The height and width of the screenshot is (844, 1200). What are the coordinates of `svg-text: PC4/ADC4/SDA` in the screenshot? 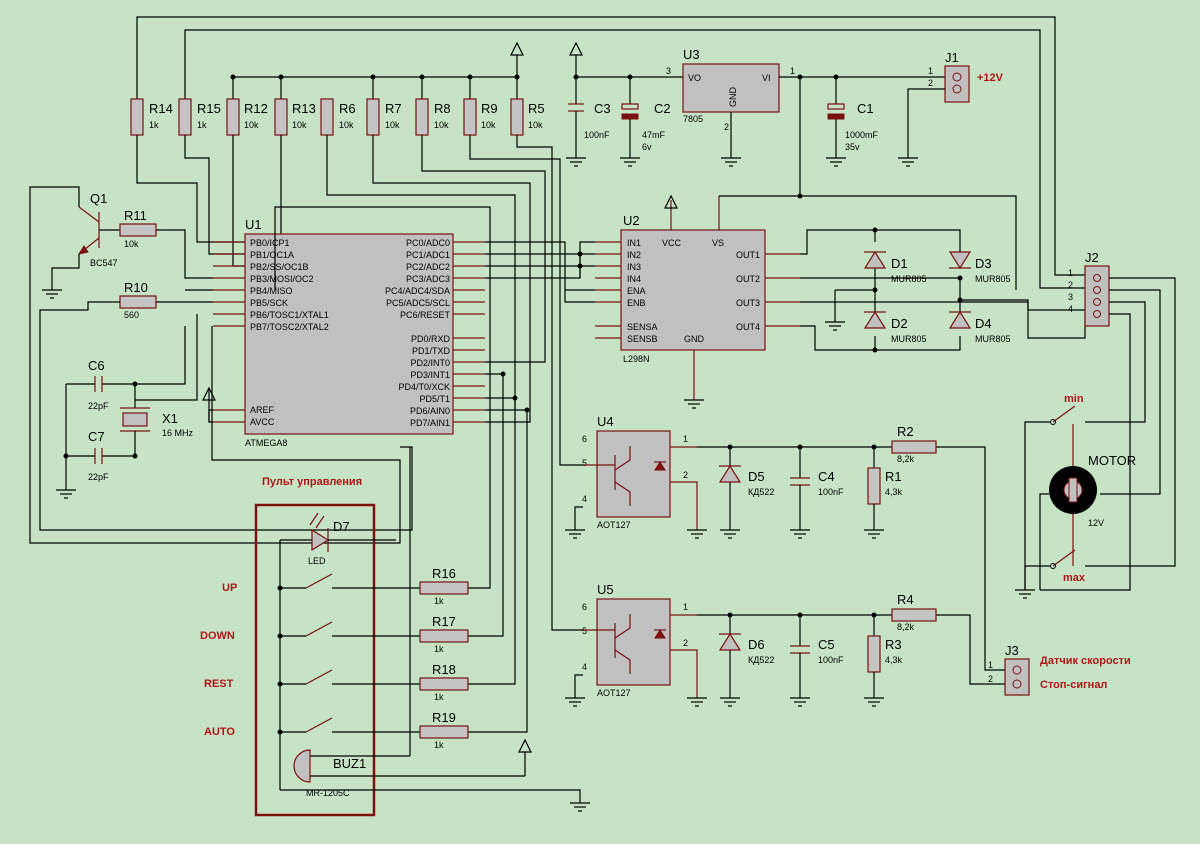 It's located at (417, 291).